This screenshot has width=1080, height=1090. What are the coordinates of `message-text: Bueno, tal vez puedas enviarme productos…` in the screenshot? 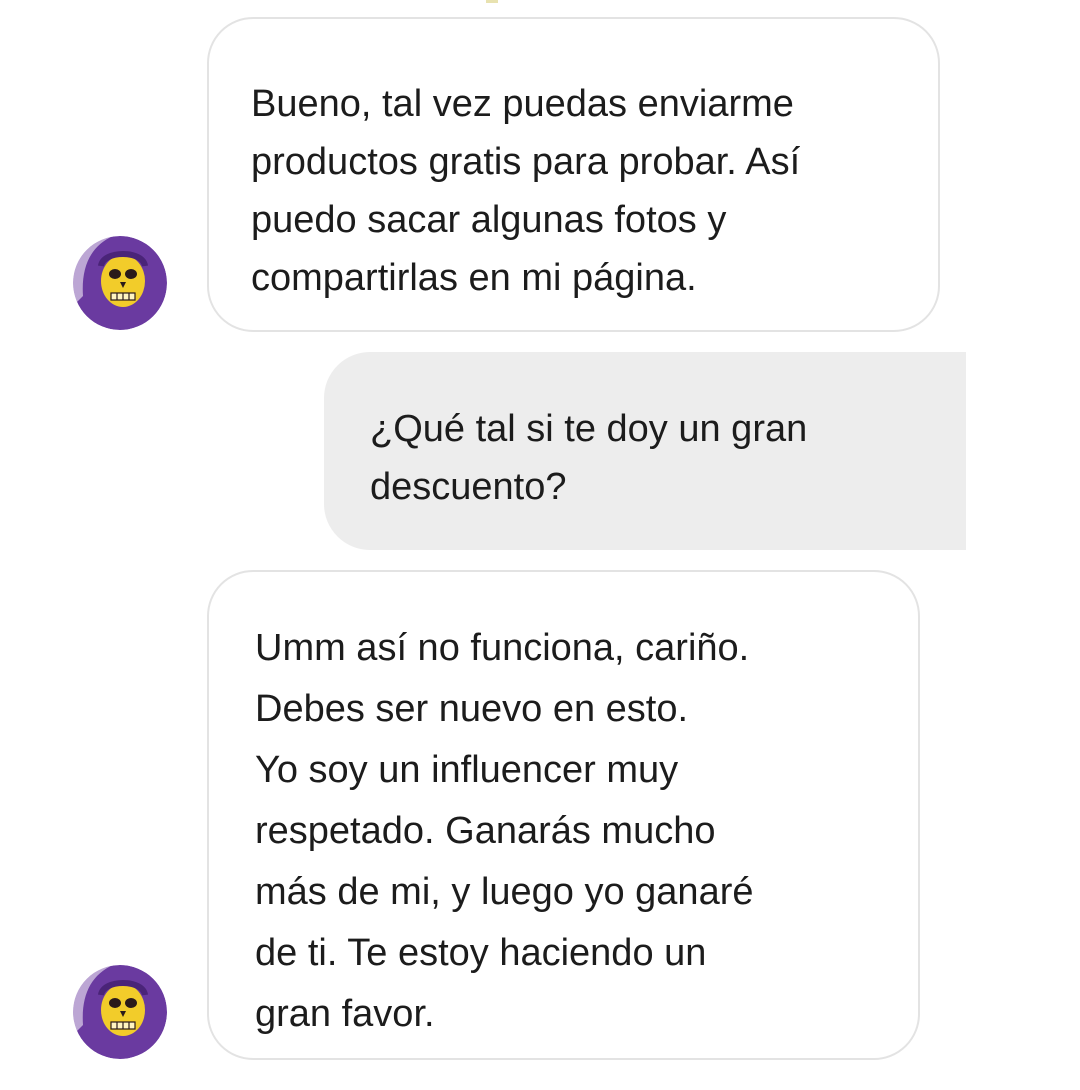 It's located at (526, 191).